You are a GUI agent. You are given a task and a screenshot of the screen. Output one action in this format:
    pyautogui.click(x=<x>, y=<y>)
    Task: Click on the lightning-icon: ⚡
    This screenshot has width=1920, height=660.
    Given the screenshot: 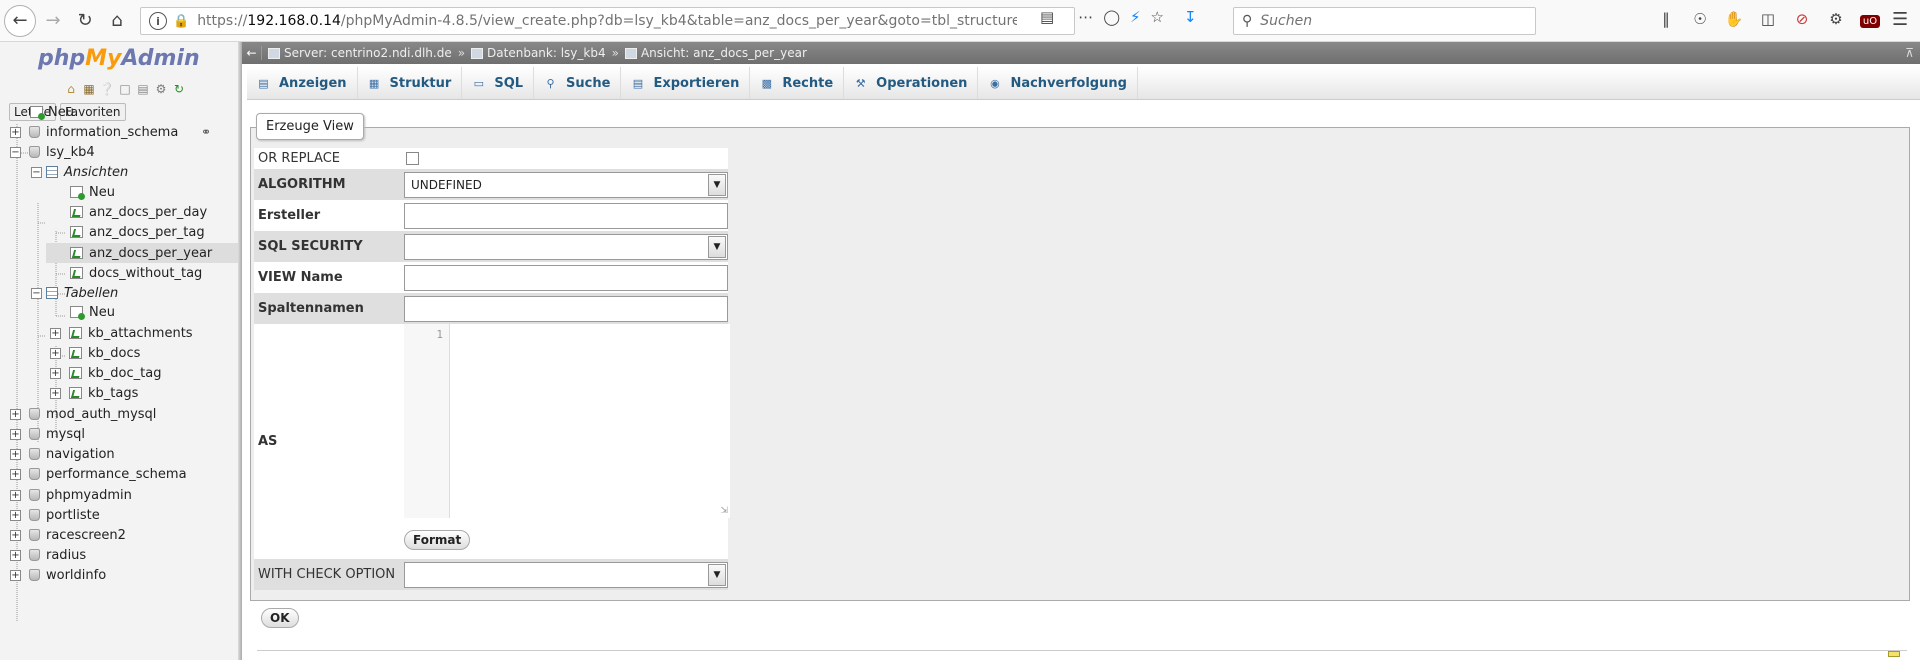 What is the action you would take?
    pyautogui.click(x=1135, y=17)
    